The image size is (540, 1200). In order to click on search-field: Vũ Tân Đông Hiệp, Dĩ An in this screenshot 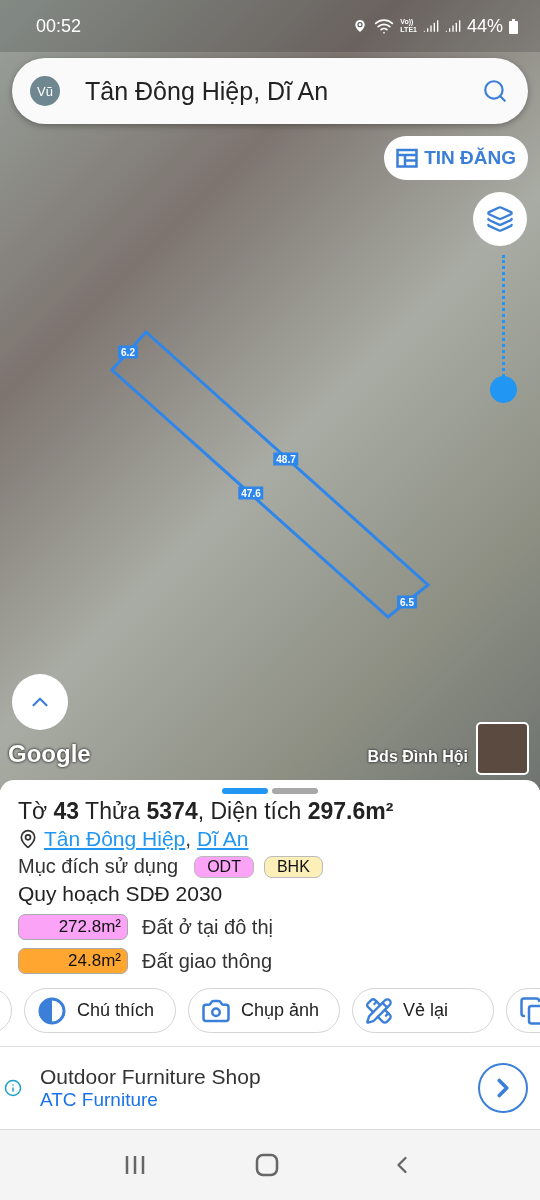, I will do `click(270, 91)`.